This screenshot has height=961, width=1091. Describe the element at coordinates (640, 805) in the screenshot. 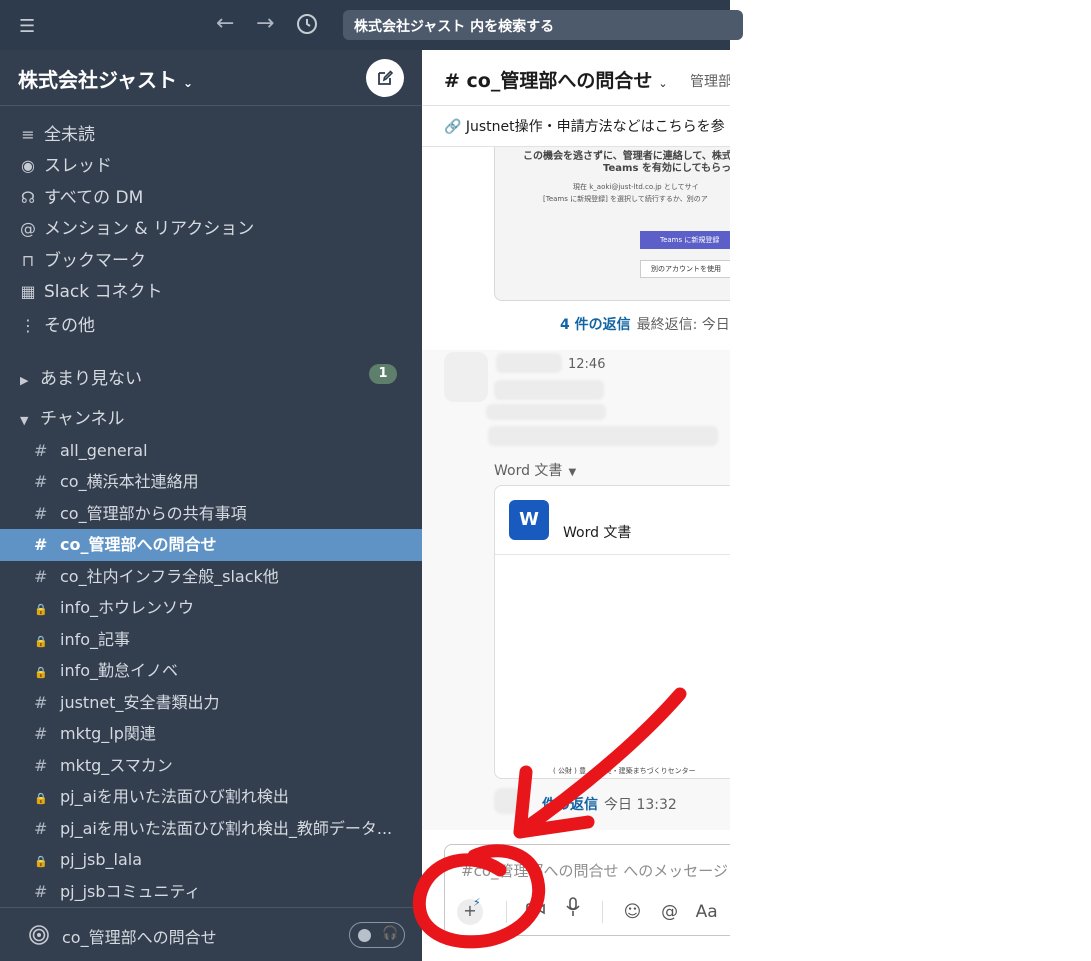

I see `last-reply: 今日 13:32` at that location.